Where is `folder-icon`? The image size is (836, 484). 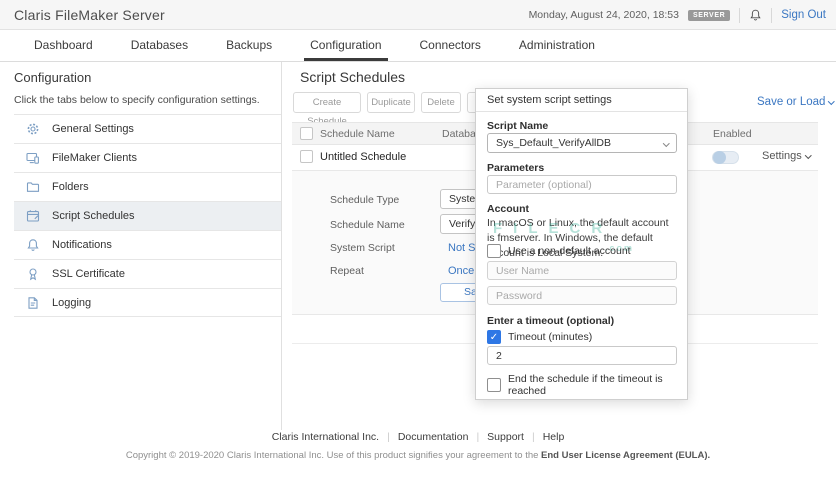 folder-icon is located at coordinates (33, 187).